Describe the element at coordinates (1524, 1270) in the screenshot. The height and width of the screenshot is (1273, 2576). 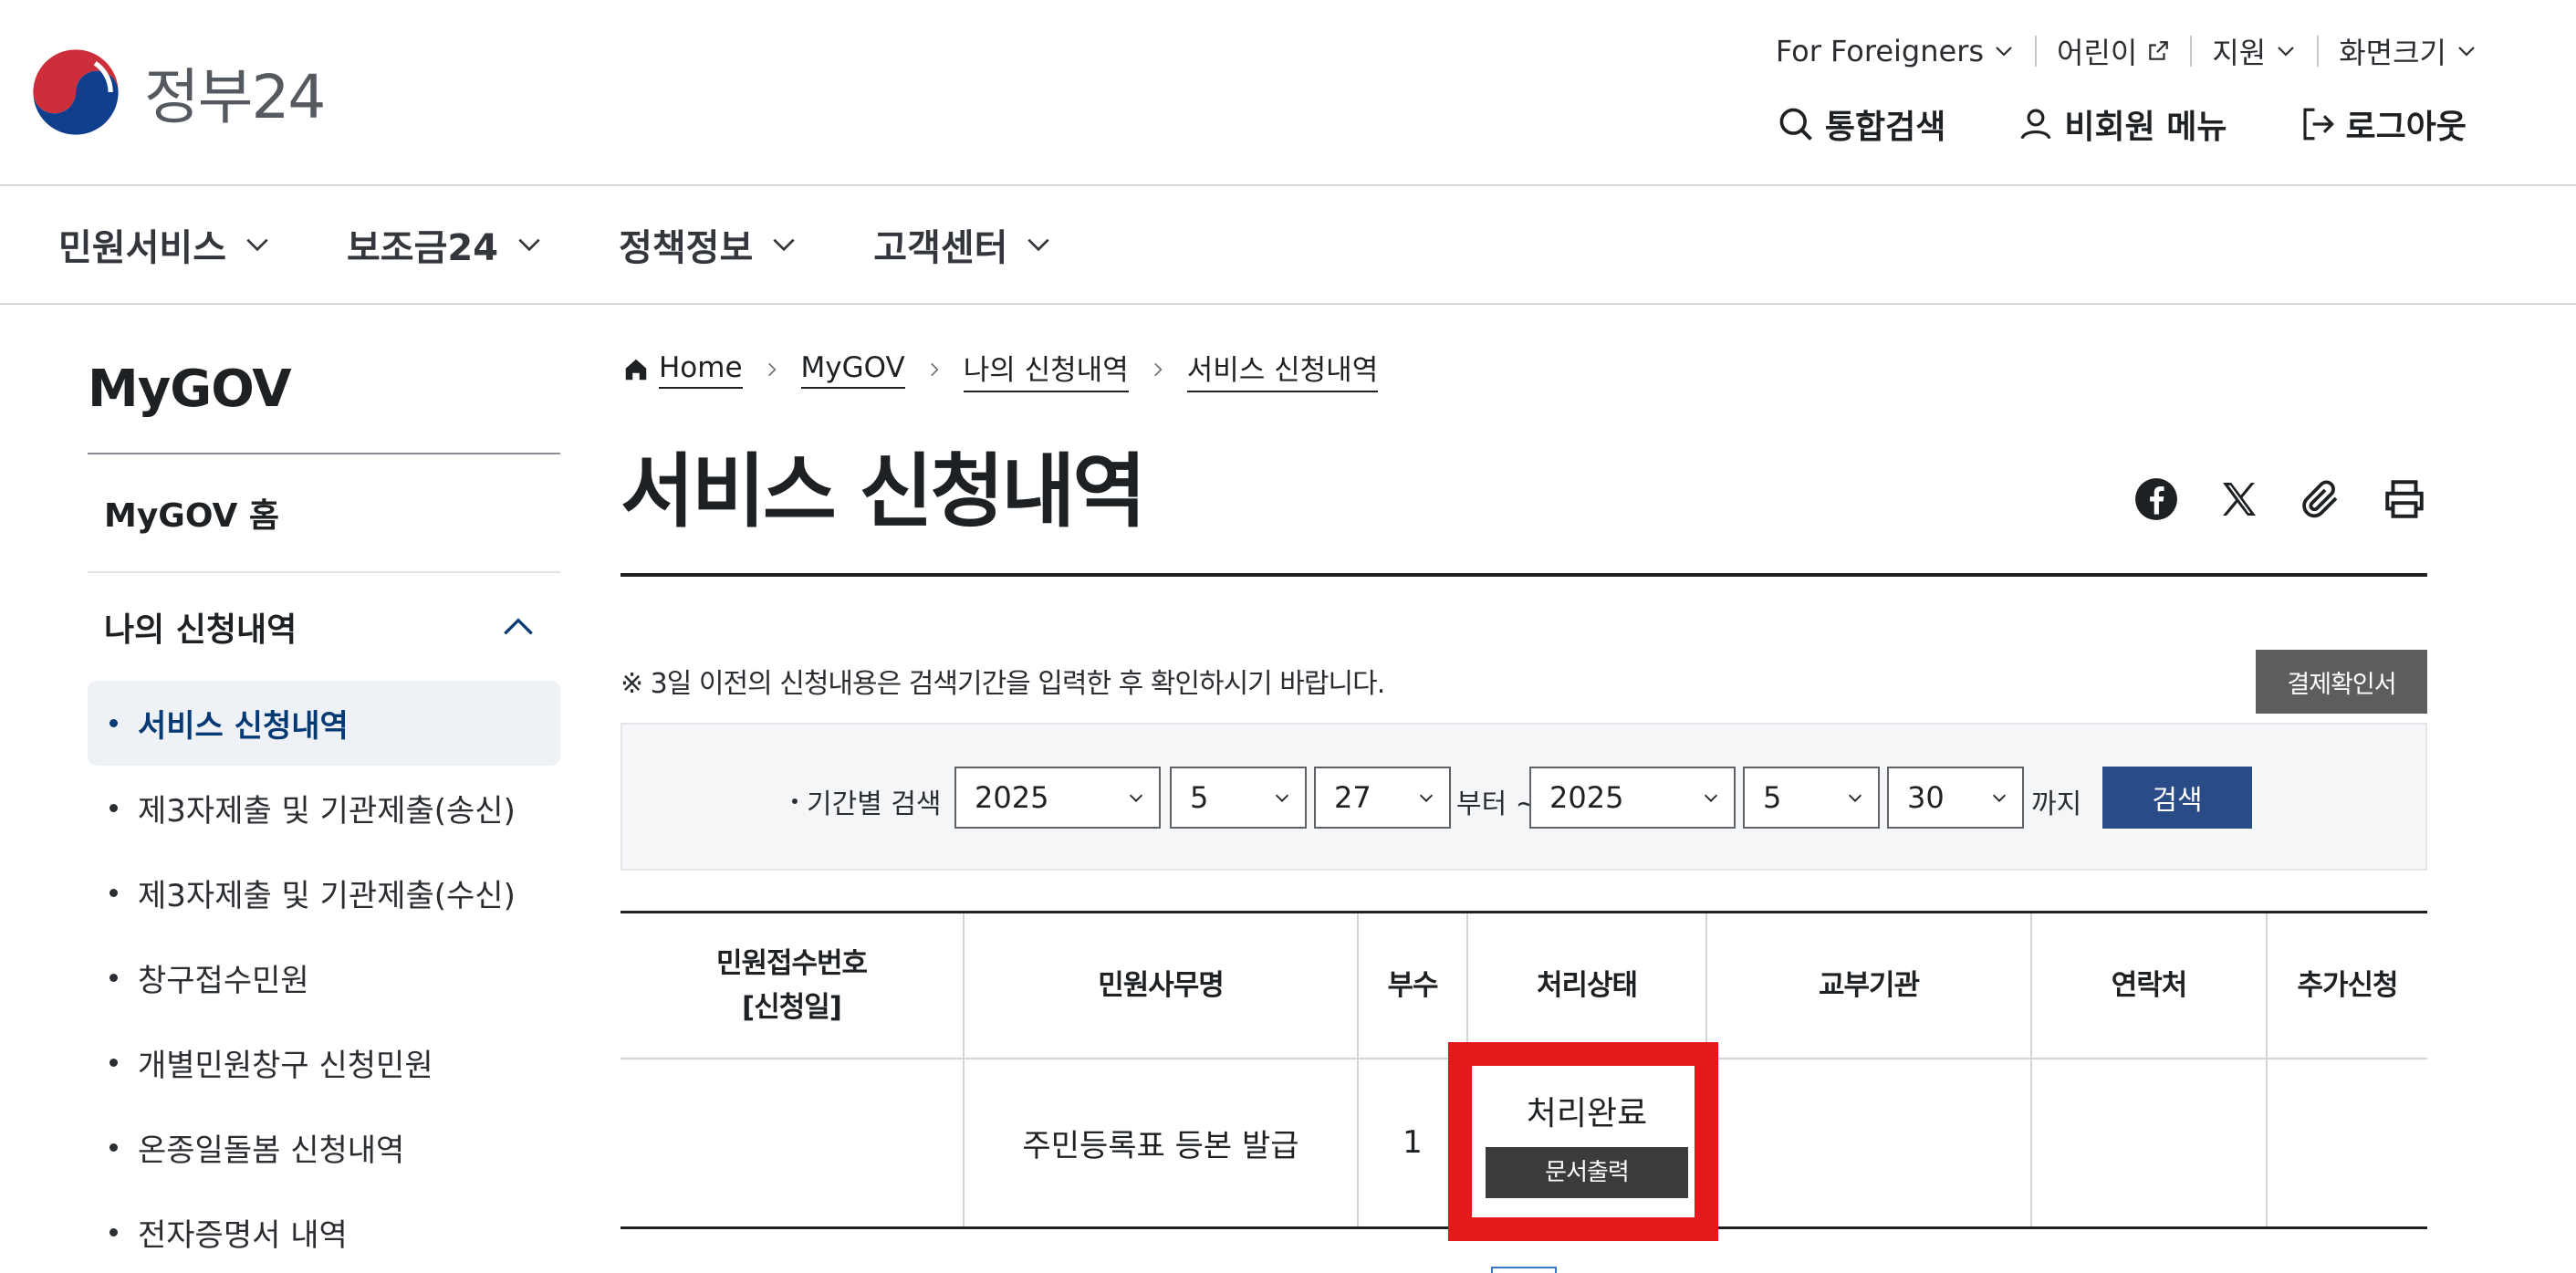
I see `pagination-edge` at that location.